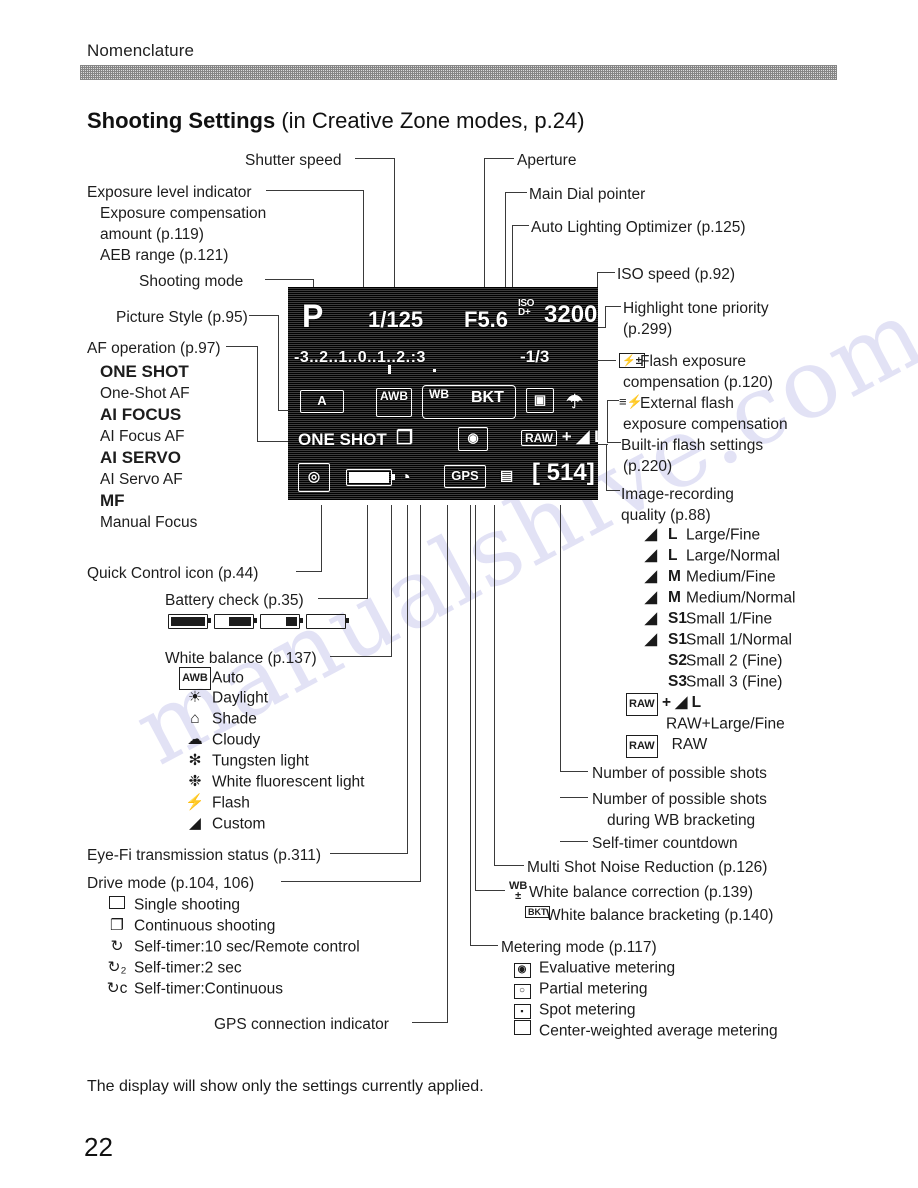 The height and width of the screenshot is (1188, 918). I want to click on callout-exposure-comp-line2: amount (p.119), so click(152, 234).